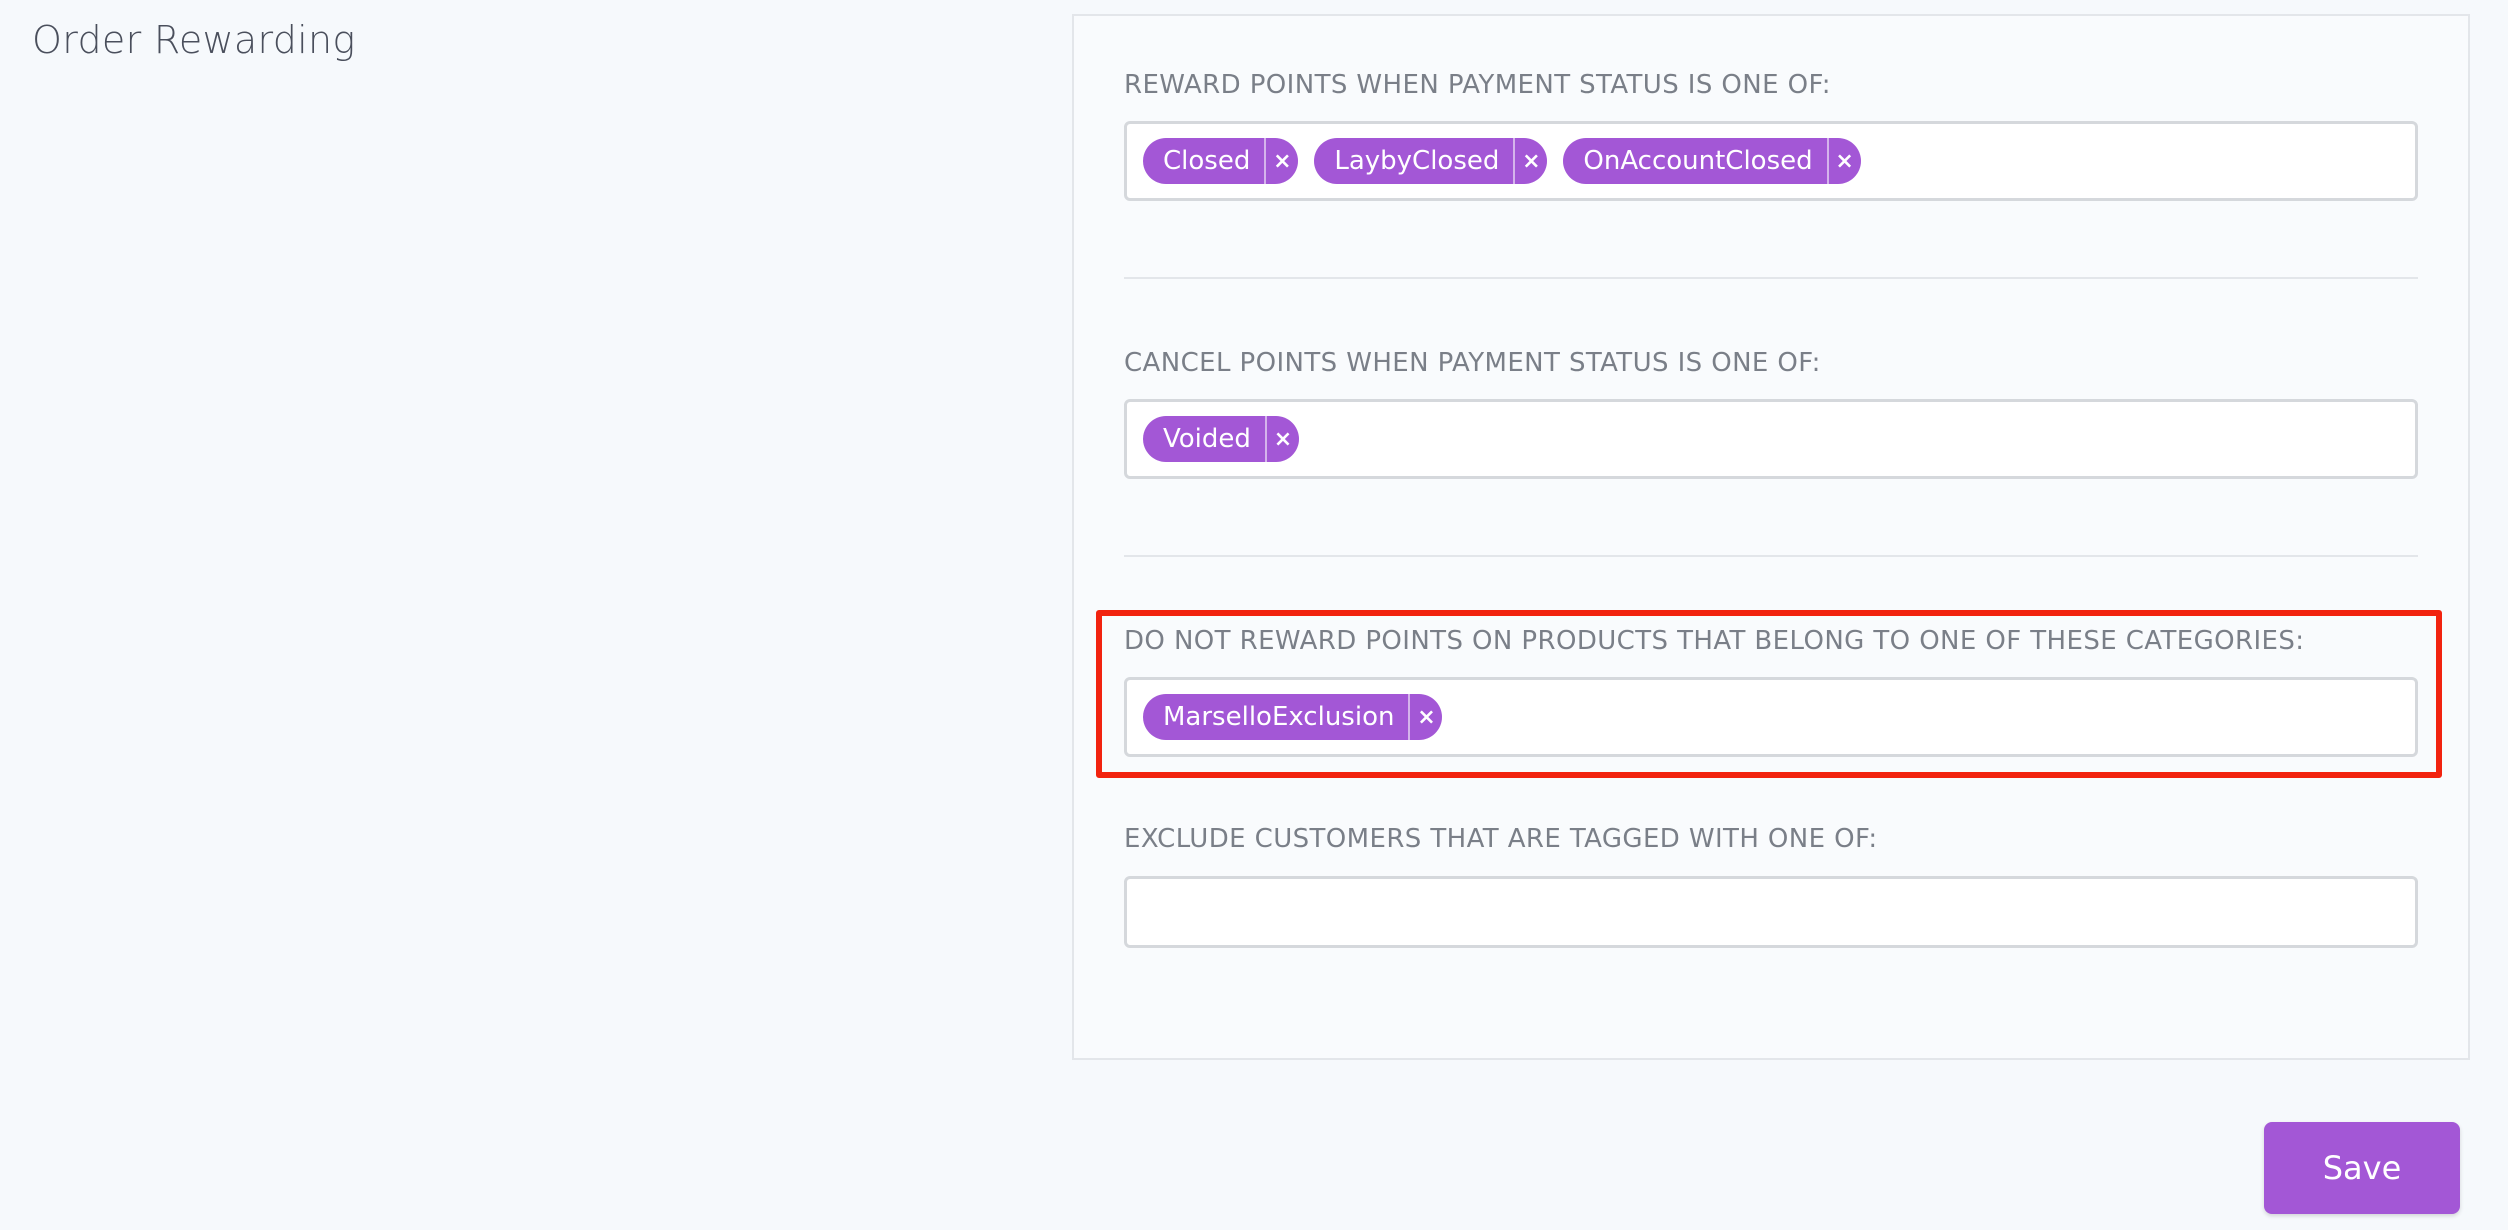 The image size is (2508, 1230). I want to click on tag-onaccountclosed: OnAccountClosed ×, so click(1712, 161).